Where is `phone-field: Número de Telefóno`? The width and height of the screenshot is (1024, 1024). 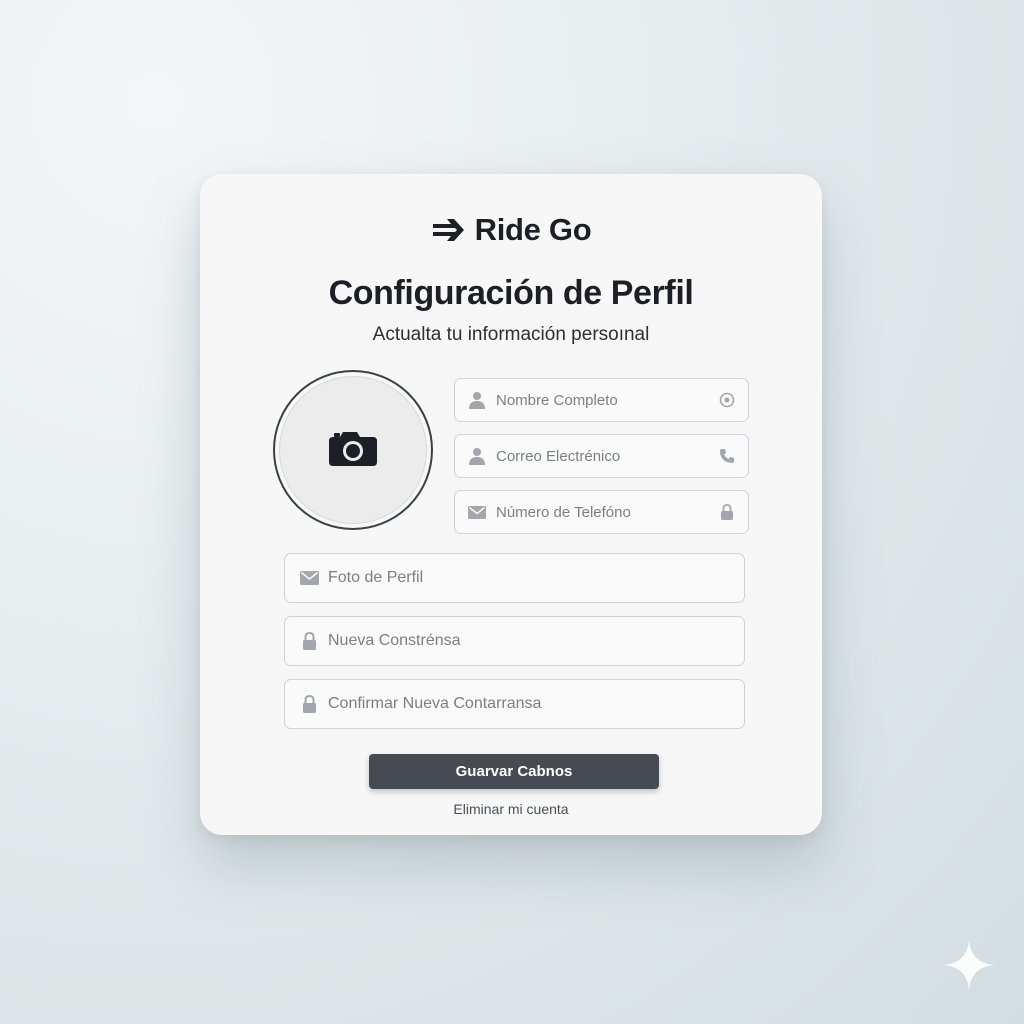
phone-field: Número de Telefóno is located at coordinates (601, 512).